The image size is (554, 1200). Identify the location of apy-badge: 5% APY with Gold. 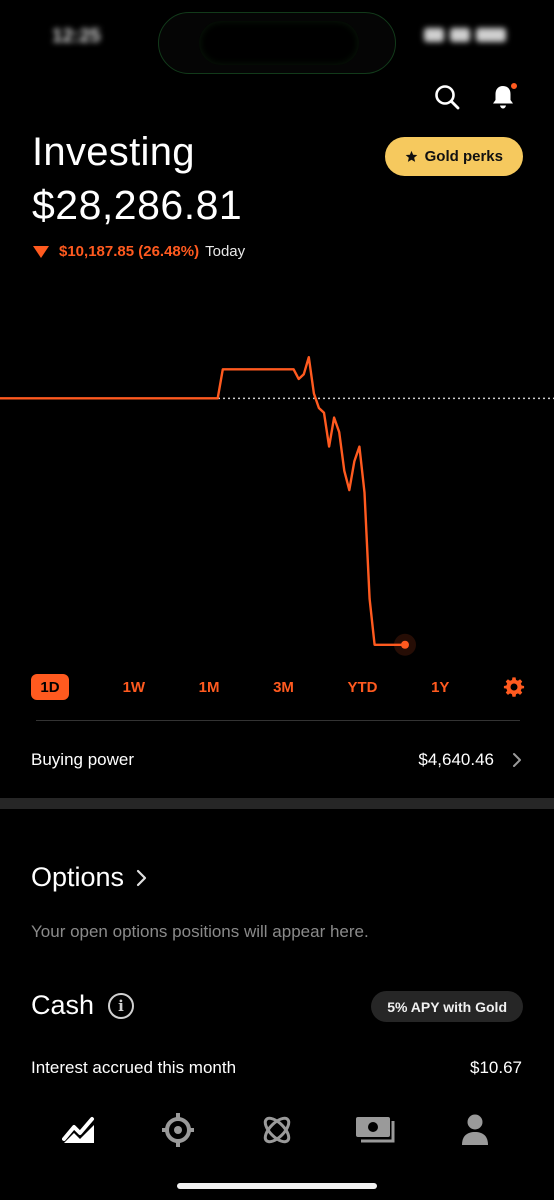
(447, 1006).